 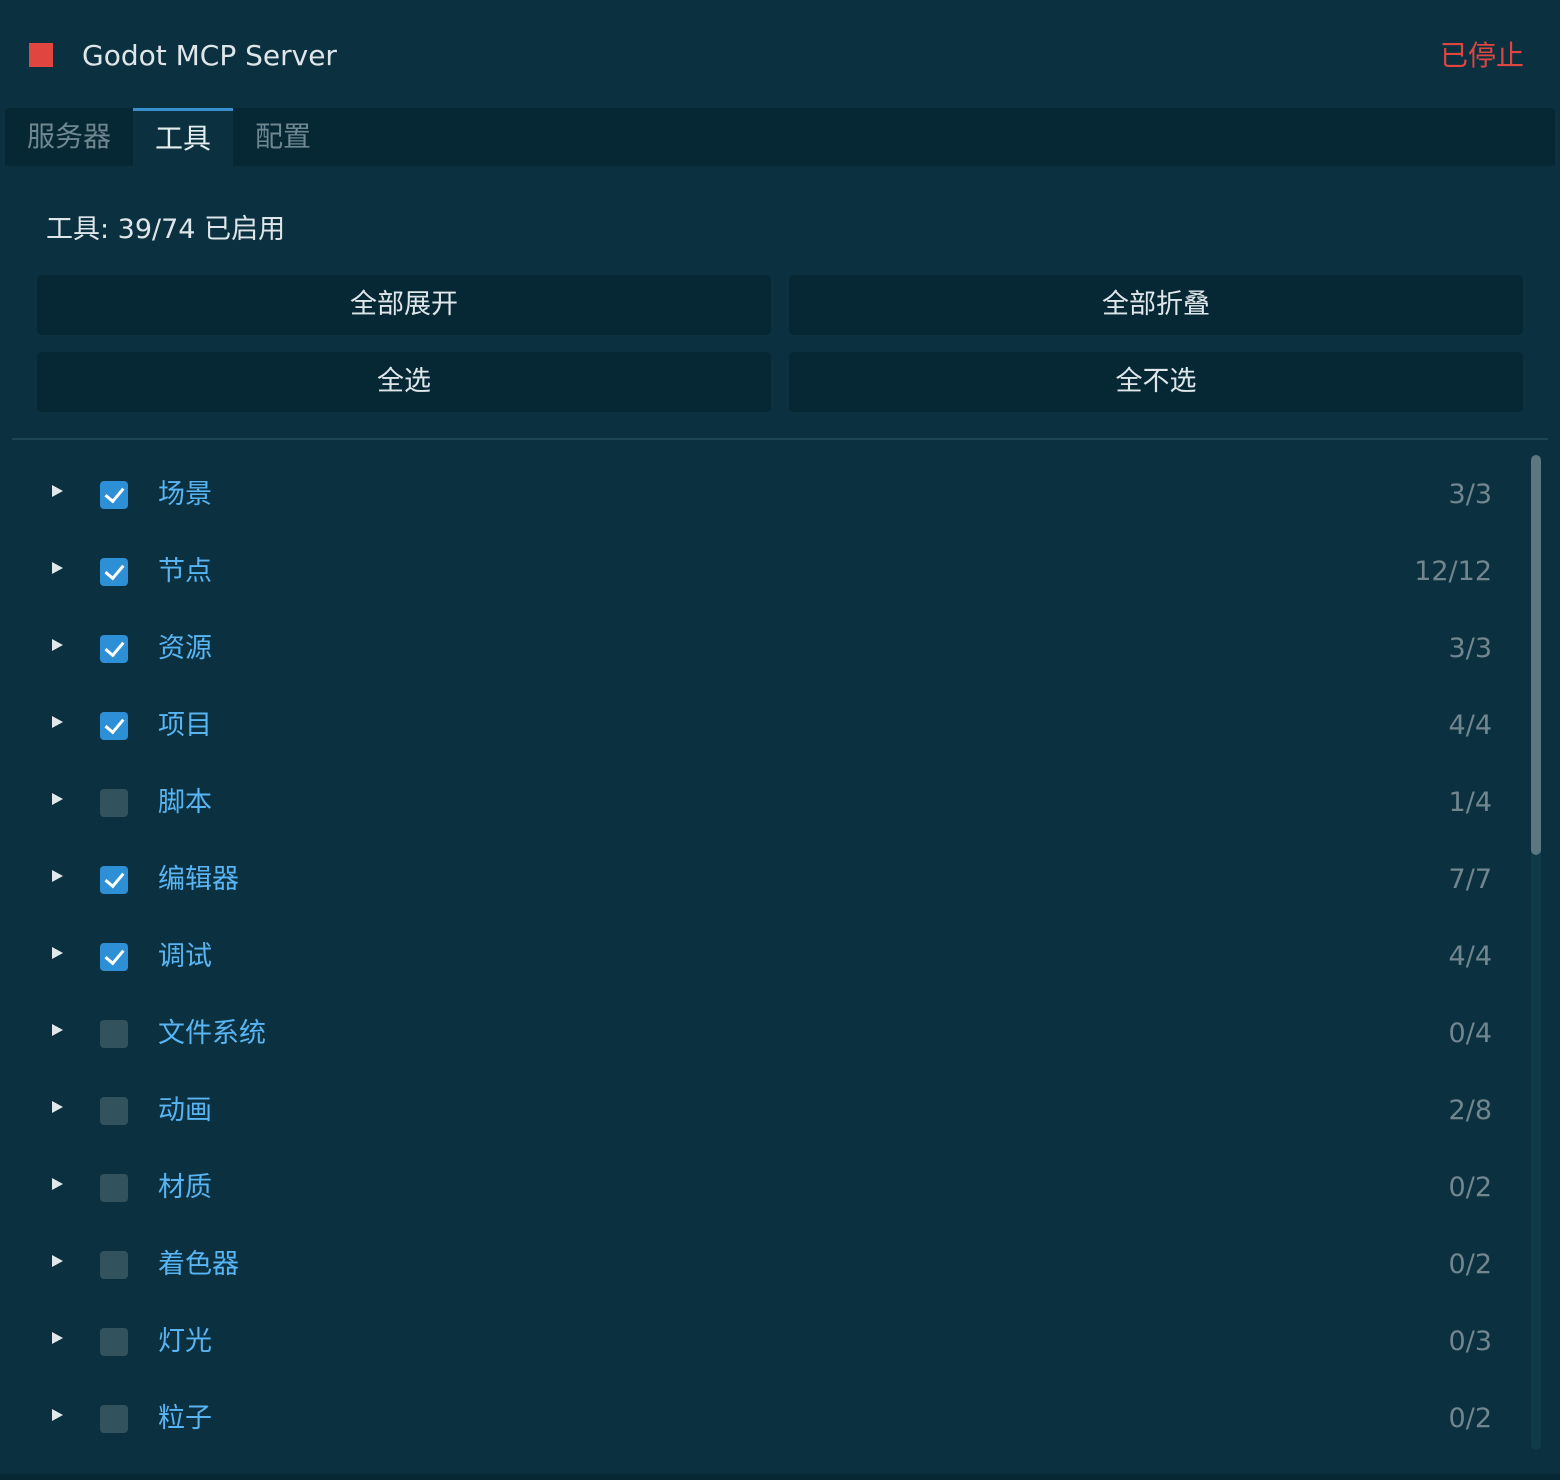 I want to click on category-label: 材质, so click(x=185, y=1187).